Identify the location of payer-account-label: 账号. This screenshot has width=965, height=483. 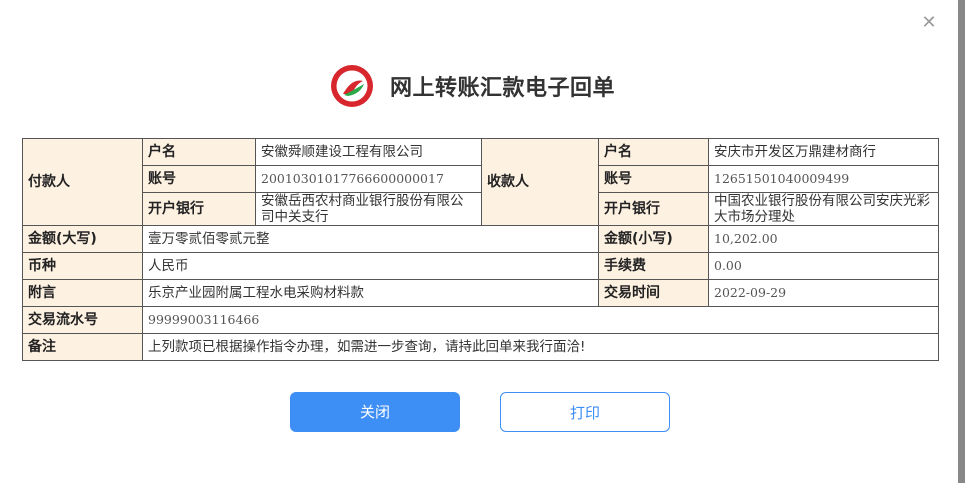
(199, 179).